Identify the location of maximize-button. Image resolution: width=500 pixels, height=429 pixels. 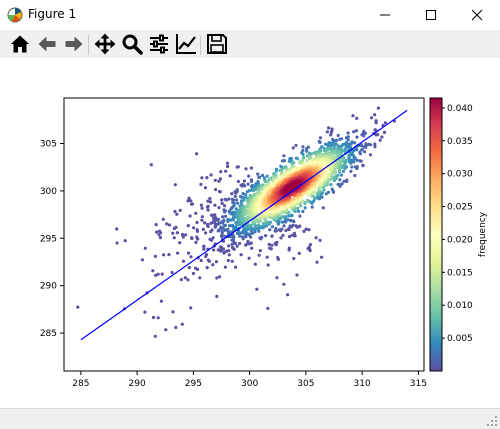
(431, 15).